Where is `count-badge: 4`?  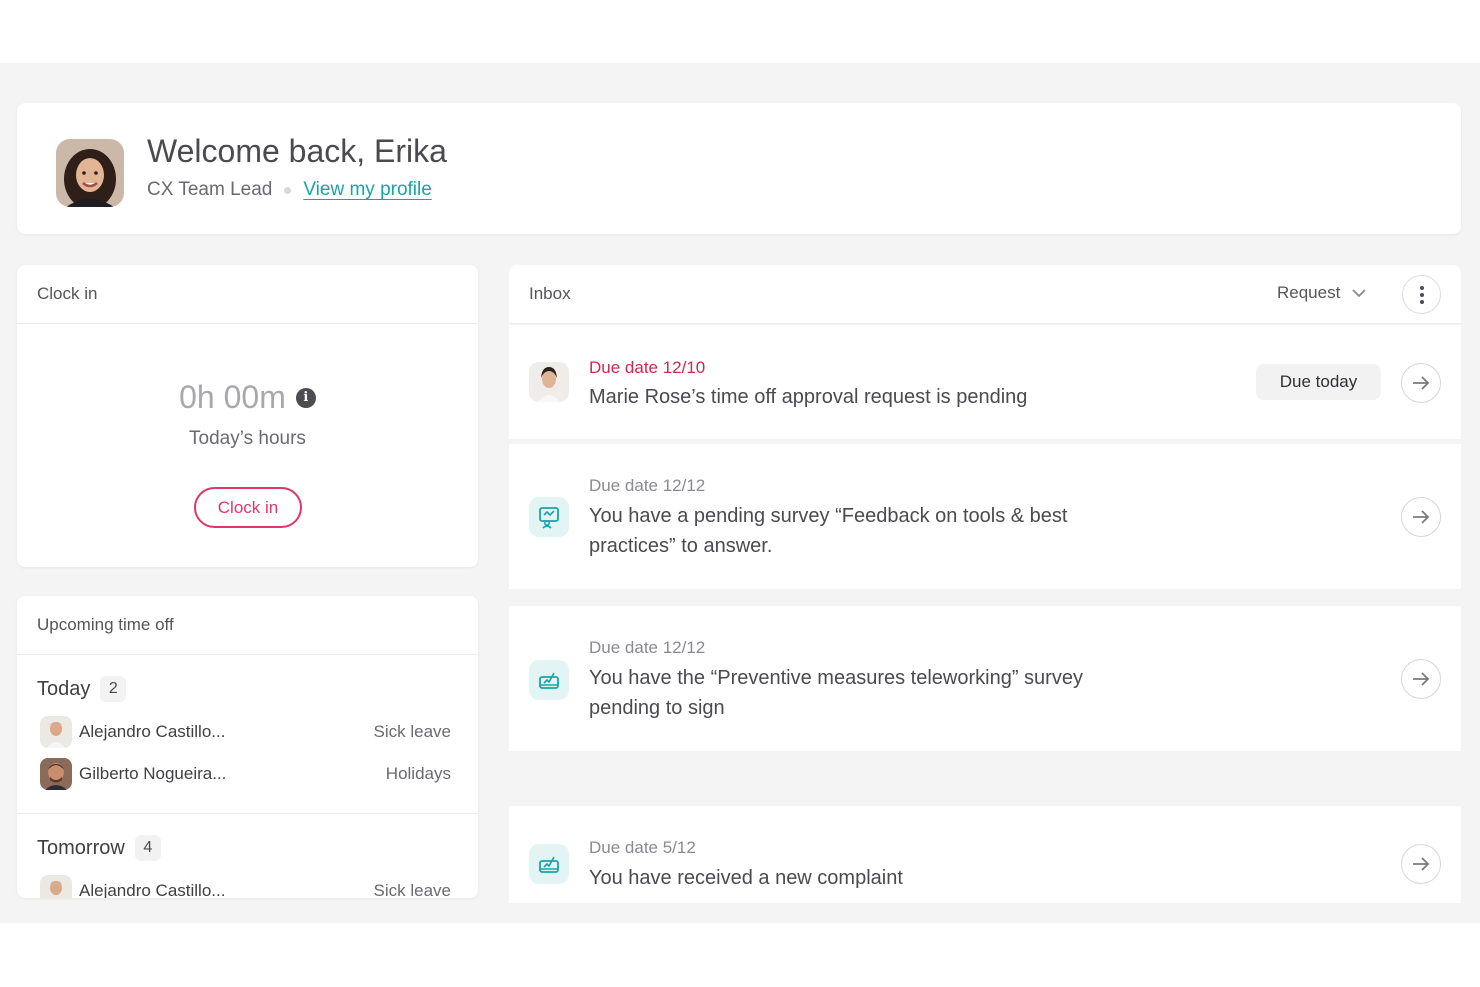
count-badge: 4 is located at coordinates (147, 848).